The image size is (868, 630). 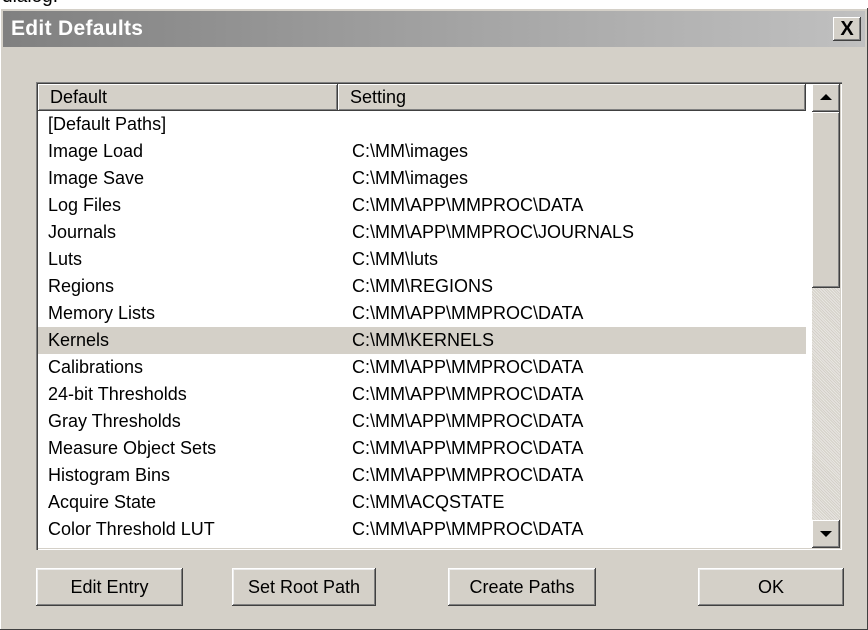 I want to click on column-header-default: Default, so click(x=188, y=97).